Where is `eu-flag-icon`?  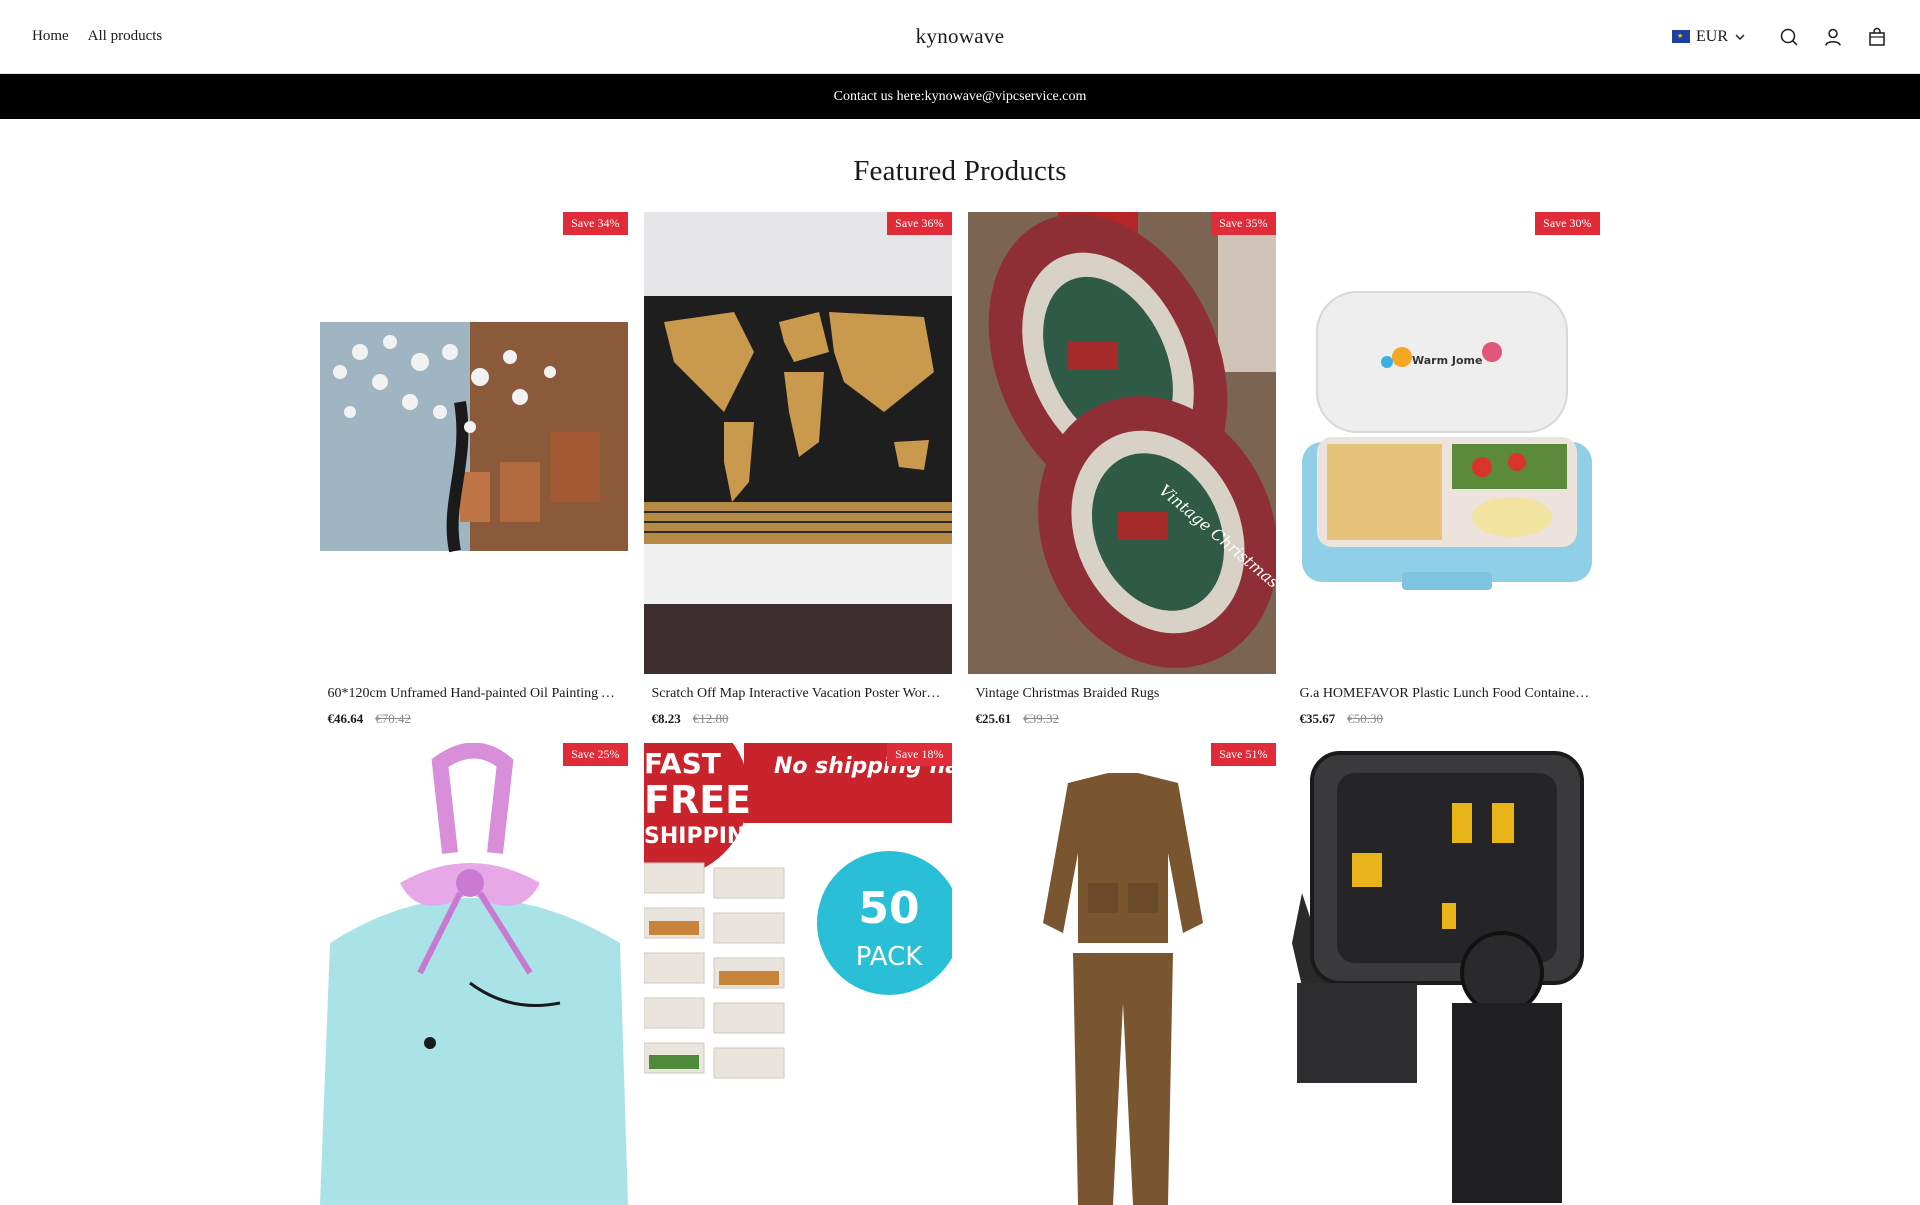 eu-flag-icon is located at coordinates (1681, 36).